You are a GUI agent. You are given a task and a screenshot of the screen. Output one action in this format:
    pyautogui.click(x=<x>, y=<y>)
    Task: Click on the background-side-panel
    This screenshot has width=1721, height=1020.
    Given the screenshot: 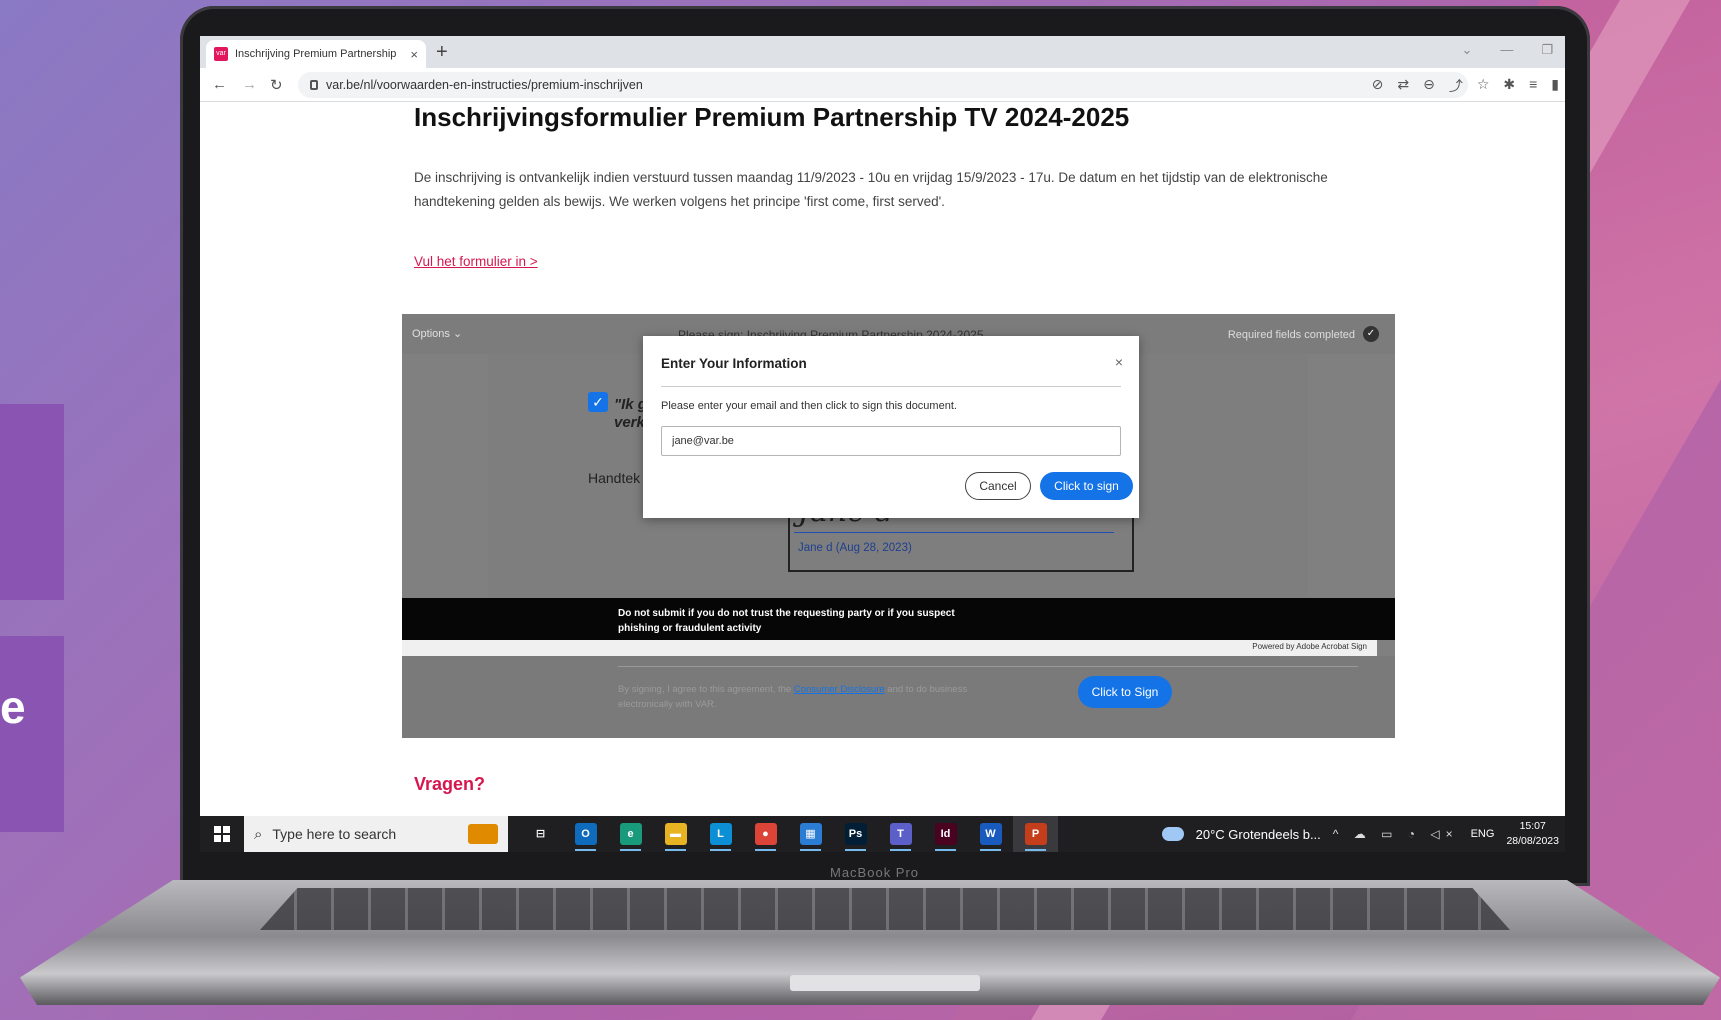 What is the action you would take?
    pyautogui.click(x=32, y=734)
    